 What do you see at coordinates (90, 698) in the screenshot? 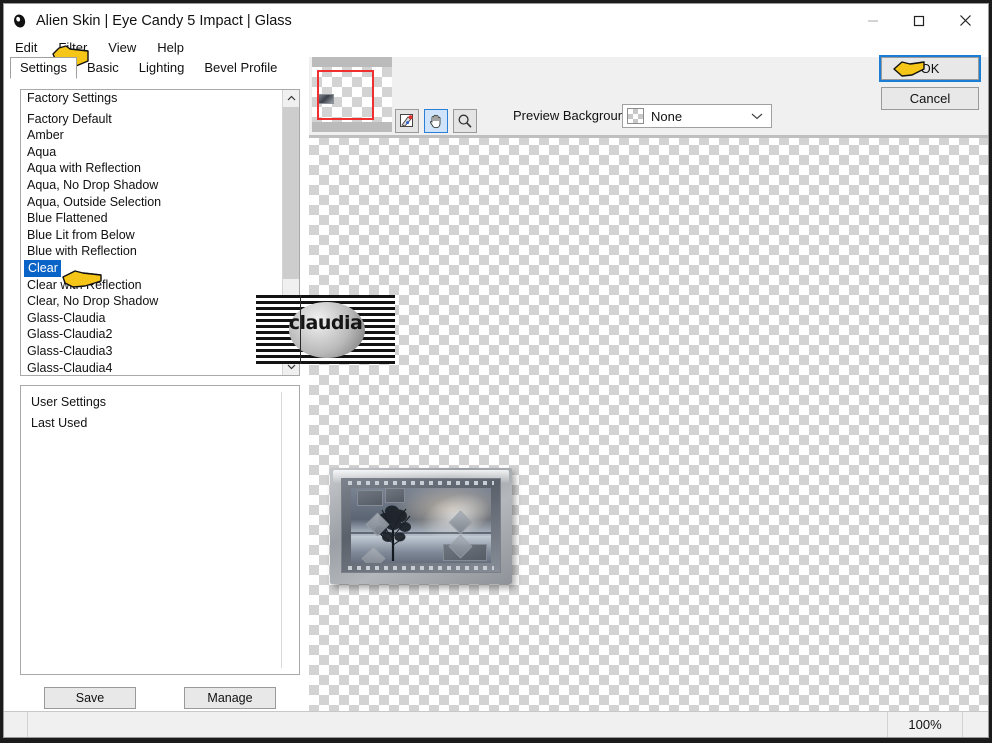
I see `save-button: Save` at bounding box center [90, 698].